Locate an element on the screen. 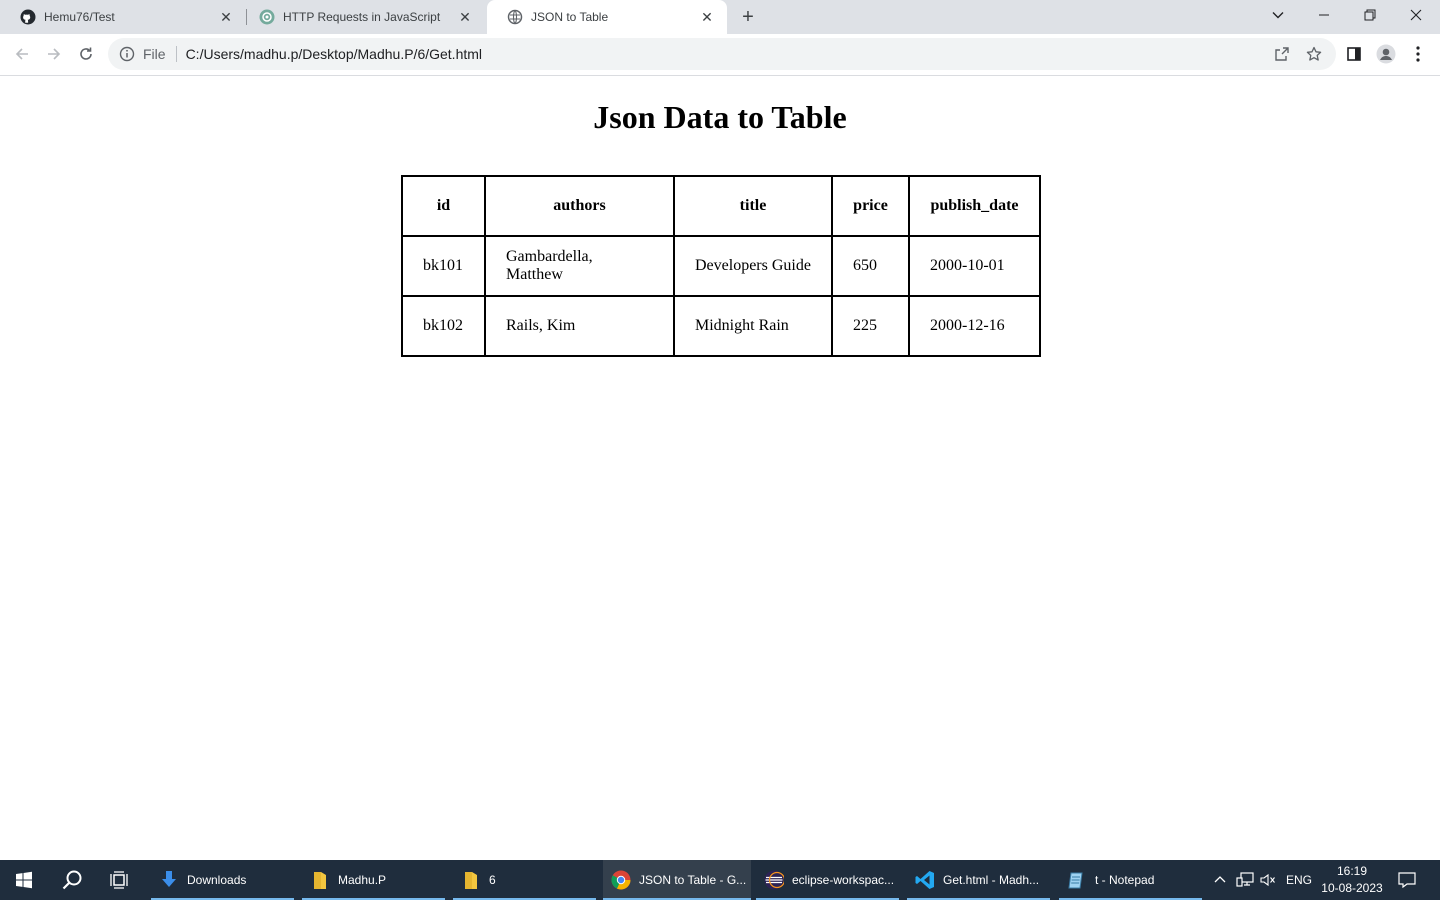 This screenshot has height=900, width=1440. notepad-icon is located at coordinates (1077, 880).